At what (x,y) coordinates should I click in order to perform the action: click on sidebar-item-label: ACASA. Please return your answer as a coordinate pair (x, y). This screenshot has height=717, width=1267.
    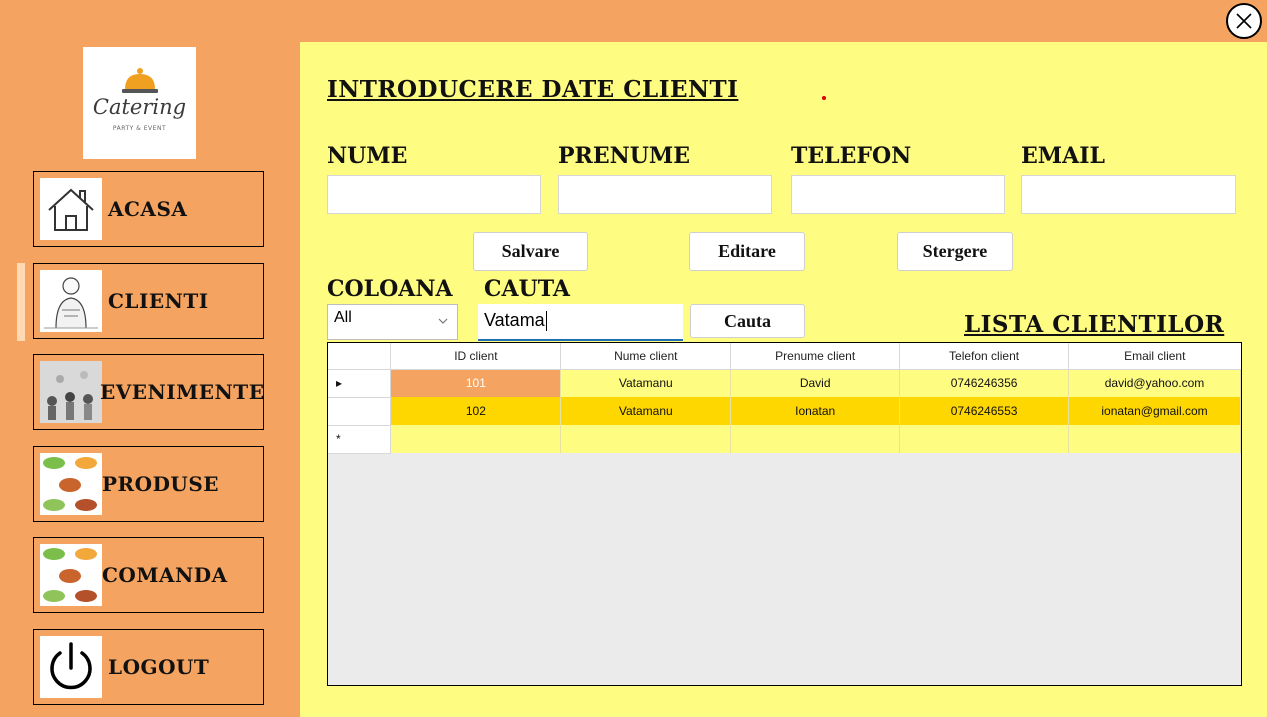
    Looking at the image, I should click on (148, 209).